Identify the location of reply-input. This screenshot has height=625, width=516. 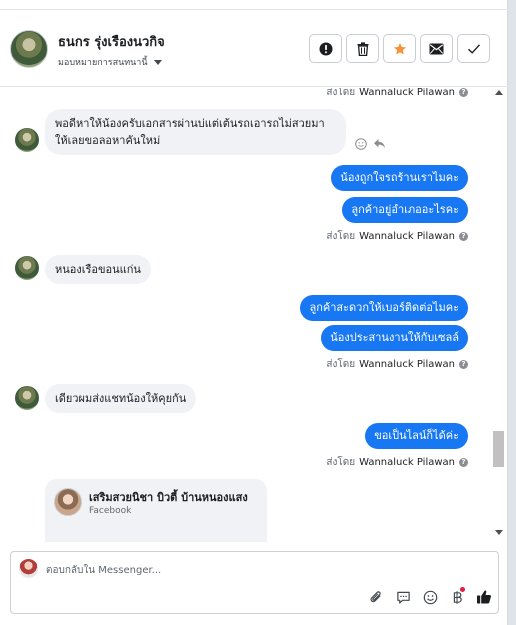
(246, 570).